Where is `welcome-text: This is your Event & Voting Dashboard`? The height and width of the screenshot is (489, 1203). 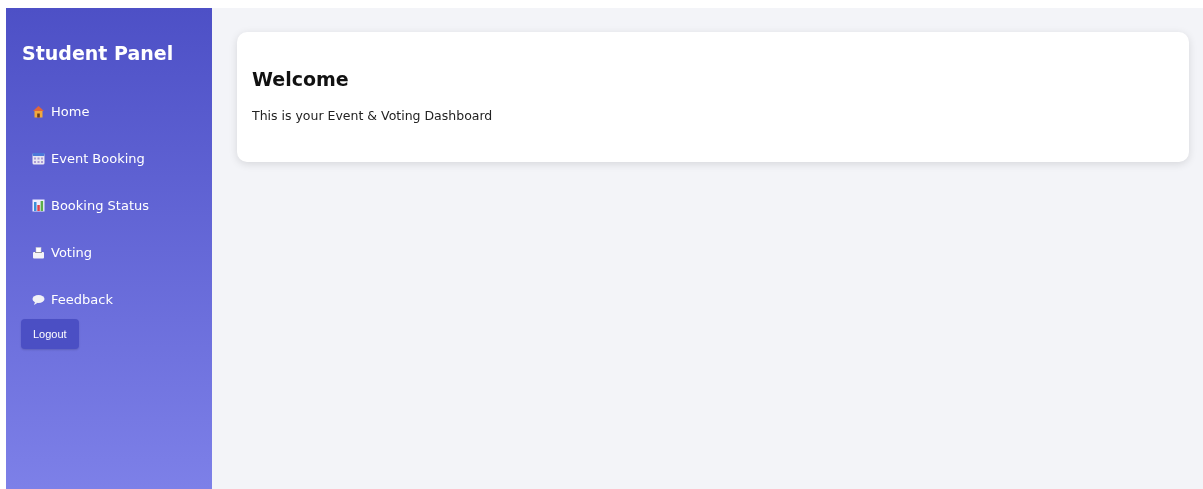
welcome-text: This is your Event & Voting Dashboard is located at coordinates (373, 115).